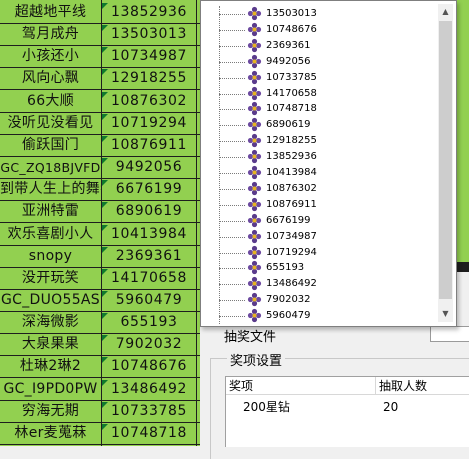  I want to click on user-id-cell: 9492056, so click(149, 167).